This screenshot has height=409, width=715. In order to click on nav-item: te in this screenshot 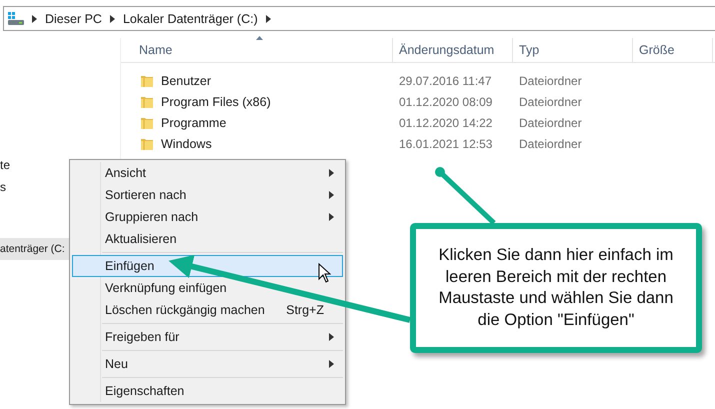, I will do `click(7, 165)`.